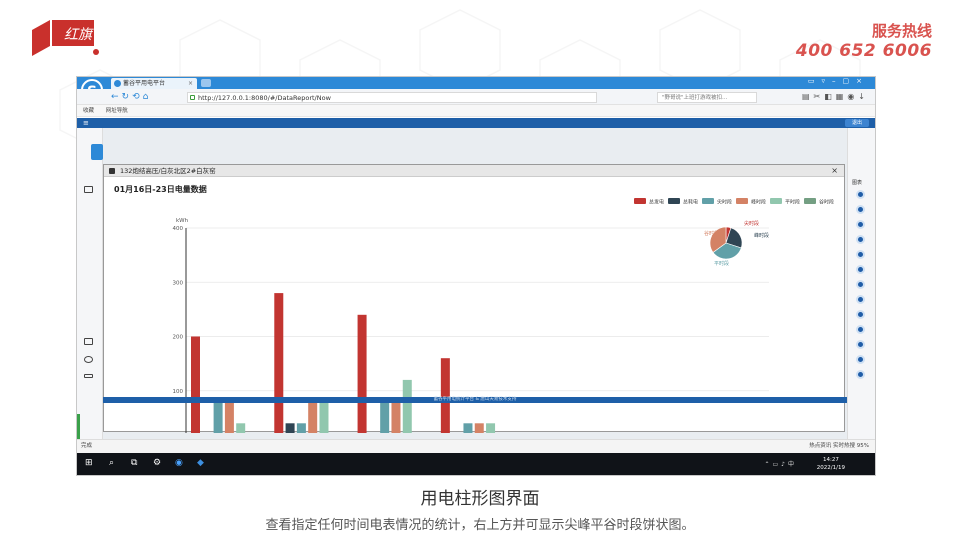 Image resolution: width=960 pixels, height=540 pixels. What do you see at coordinates (863, 51) in the screenshot?
I see `hotline-number: 400 652 6006` at bounding box center [863, 51].